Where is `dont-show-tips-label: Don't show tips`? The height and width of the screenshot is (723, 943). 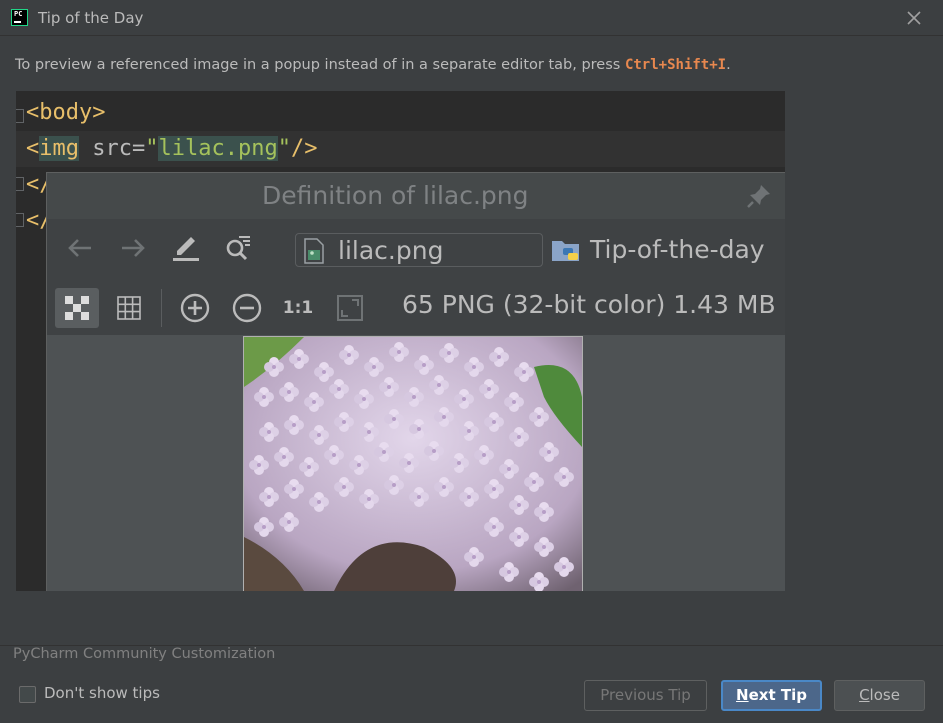 dont-show-tips-label: Don't show tips is located at coordinates (102, 693).